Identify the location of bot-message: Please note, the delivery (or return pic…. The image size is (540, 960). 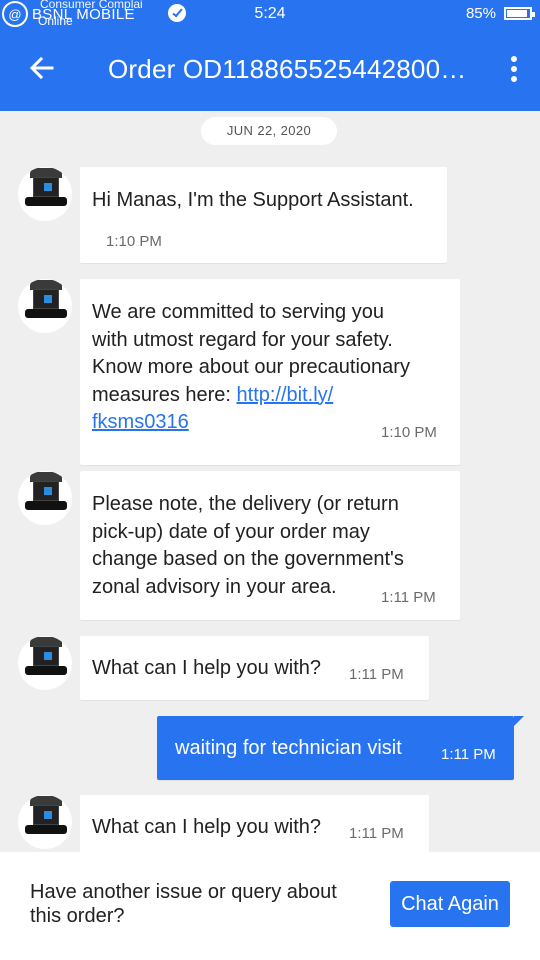
(270, 545).